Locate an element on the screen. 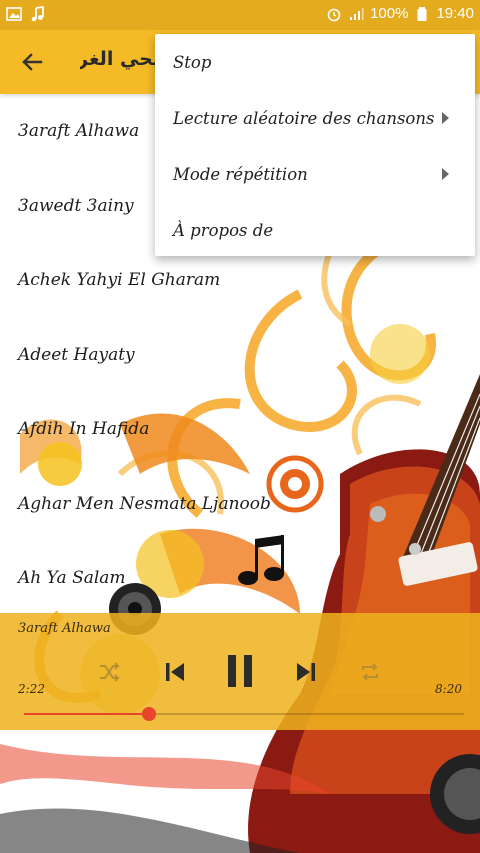 The image size is (480, 853). list-item: Aghar Men Nesmata Ljanoob is located at coordinates (240, 504).